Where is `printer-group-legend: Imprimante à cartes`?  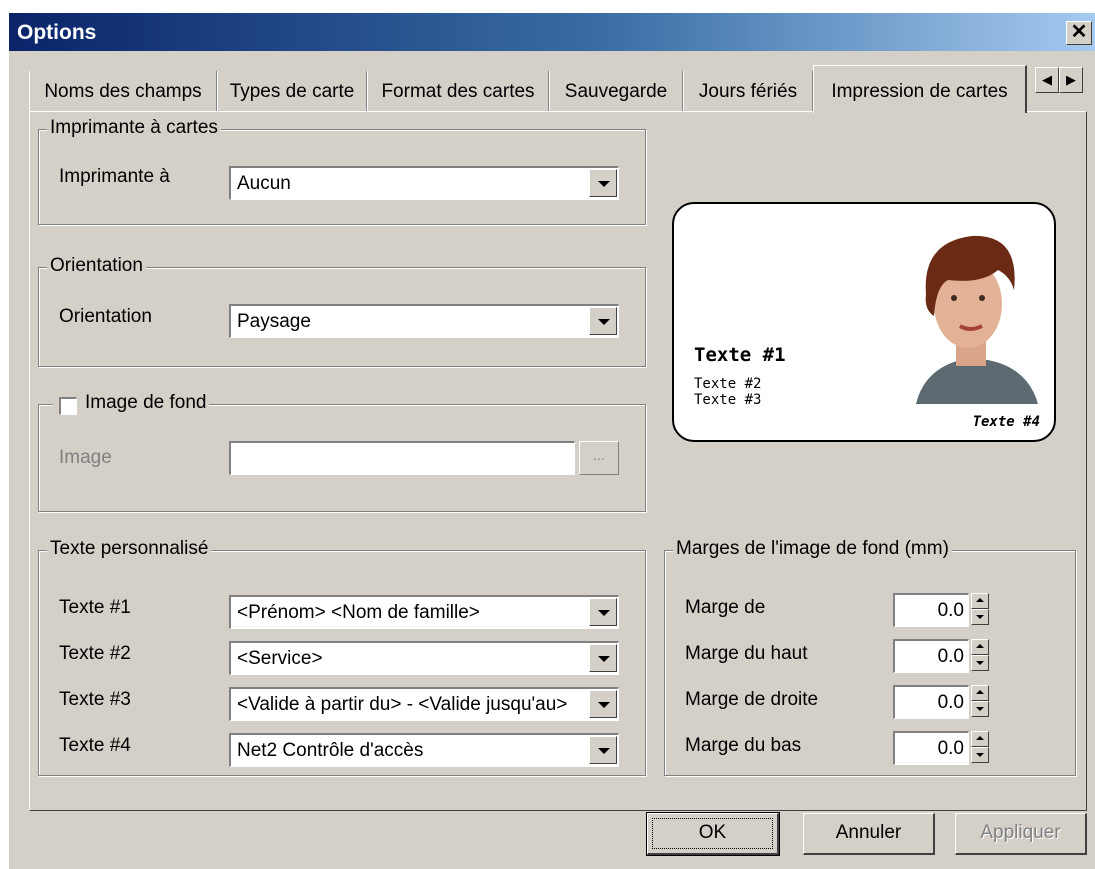
printer-group-legend: Imprimante à cartes is located at coordinates (134, 128).